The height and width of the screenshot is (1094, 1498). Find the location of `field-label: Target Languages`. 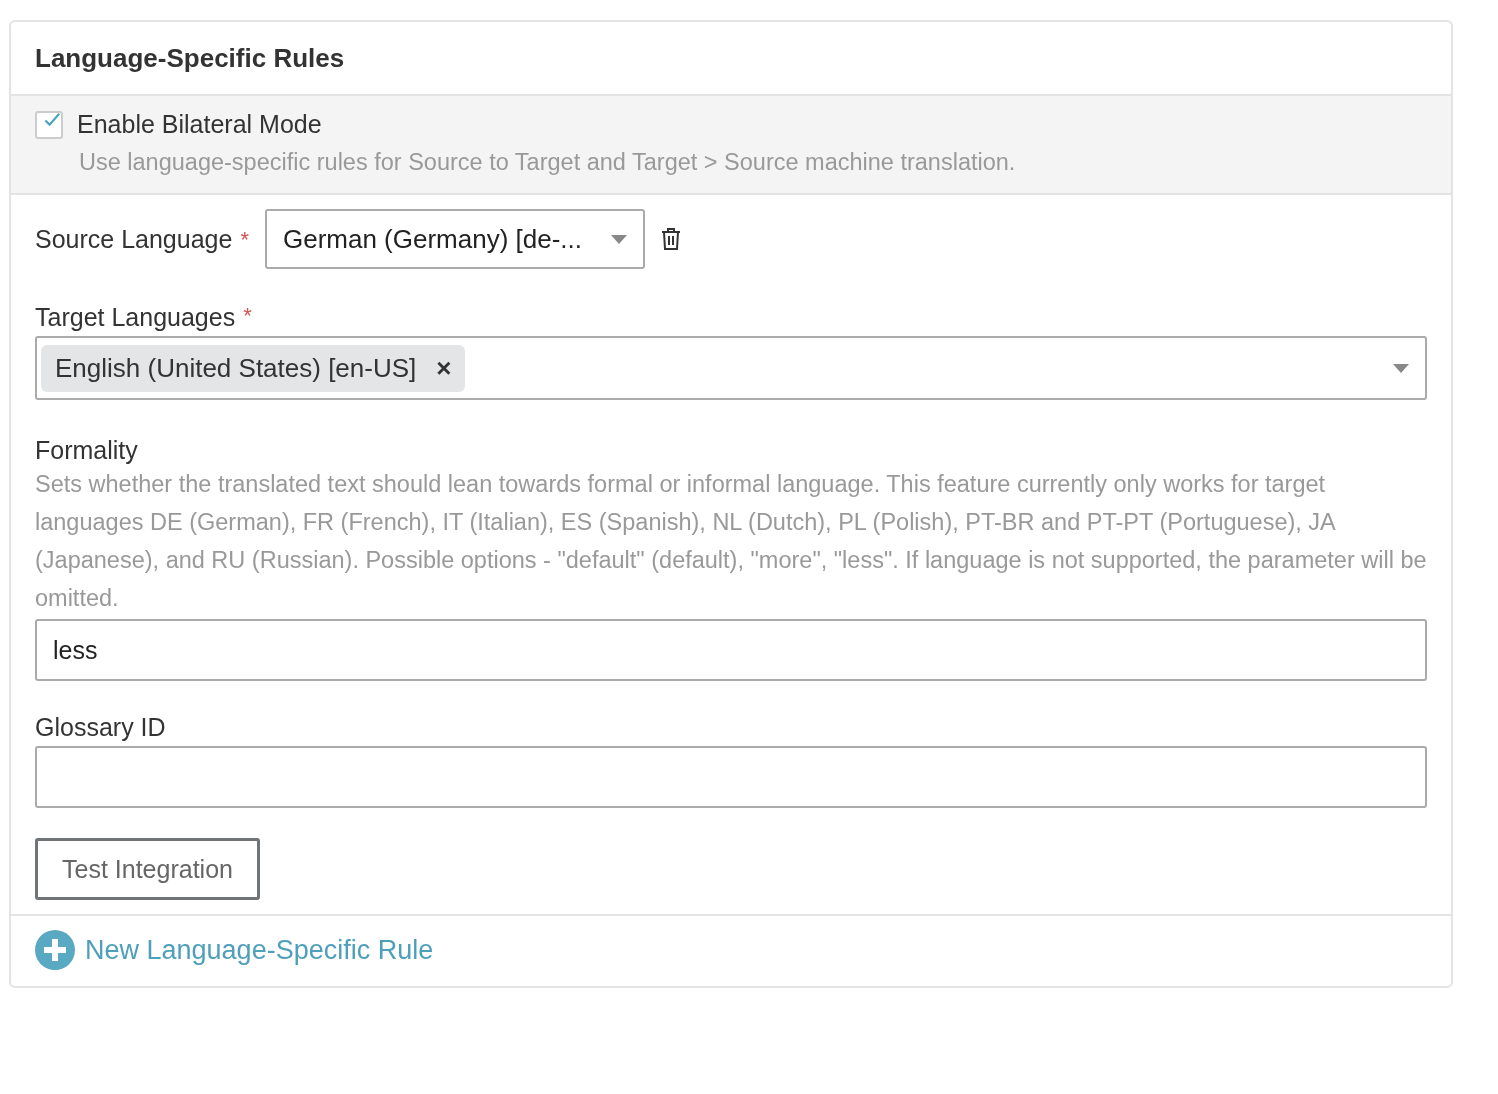

field-label: Target Languages is located at coordinates (135, 317).